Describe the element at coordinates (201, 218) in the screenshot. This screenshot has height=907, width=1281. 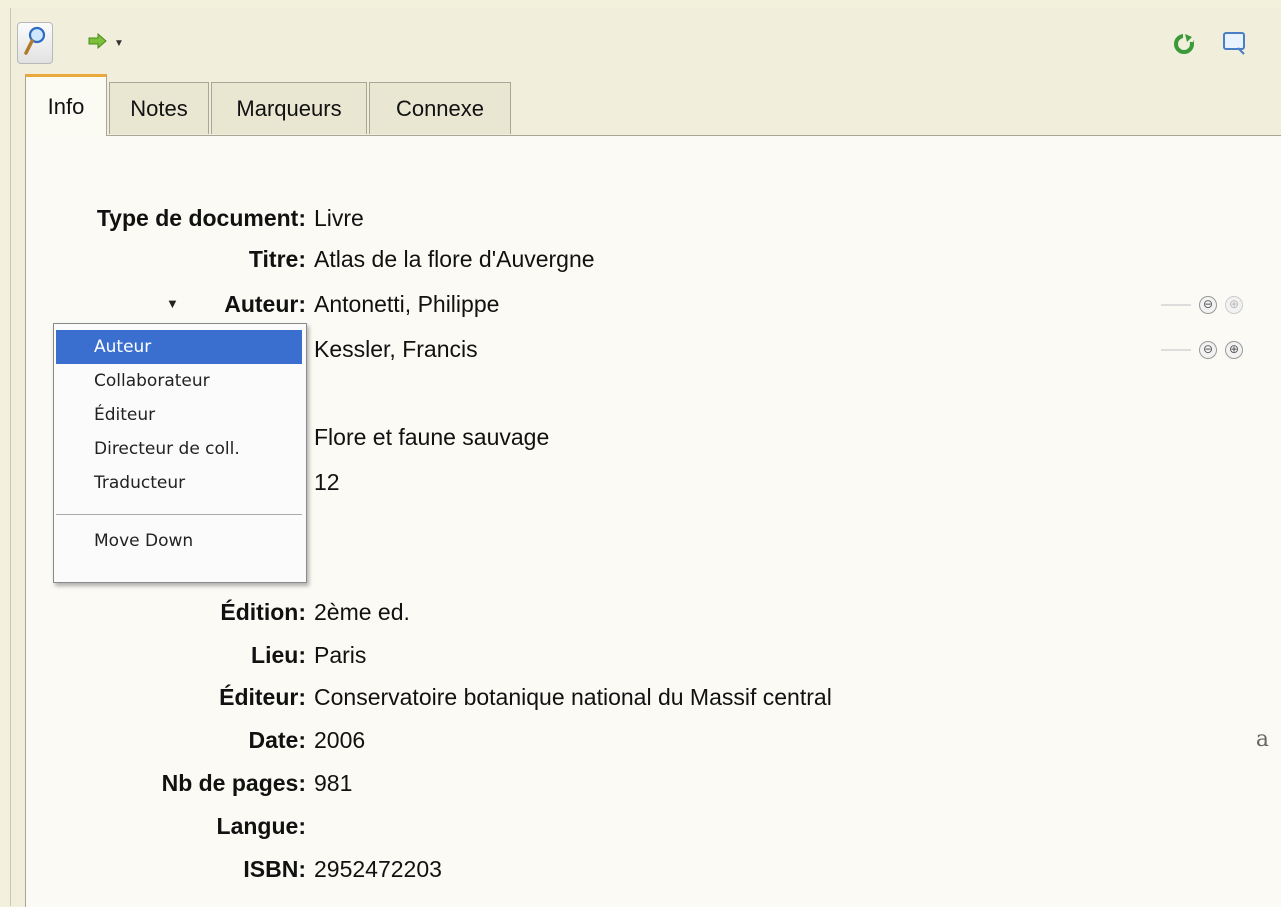
I see `field-label: Type de document:` at that location.